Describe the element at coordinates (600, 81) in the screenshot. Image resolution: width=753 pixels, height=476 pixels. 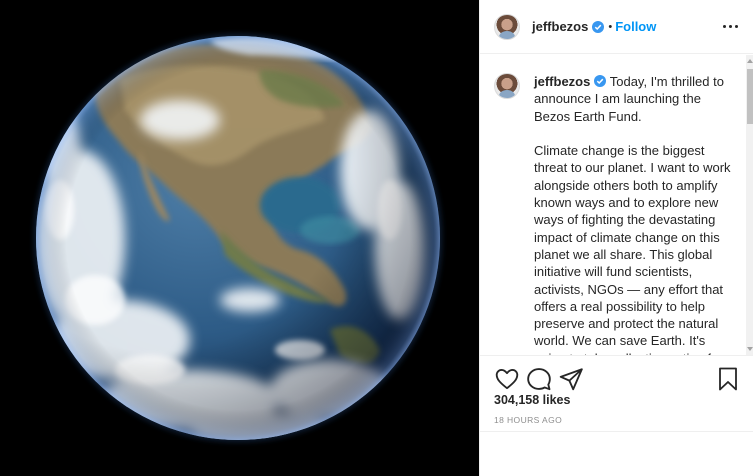
I see `caption-verified-badge-icon` at that location.